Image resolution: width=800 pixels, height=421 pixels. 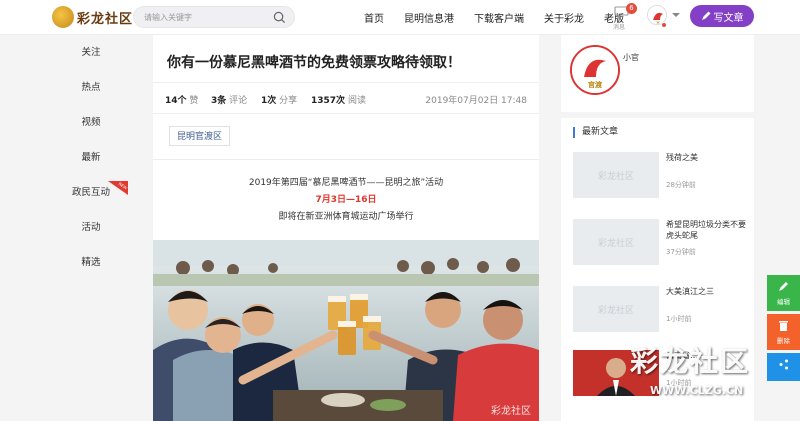 I want to click on author-avatar: 官渡, so click(x=595, y=70).